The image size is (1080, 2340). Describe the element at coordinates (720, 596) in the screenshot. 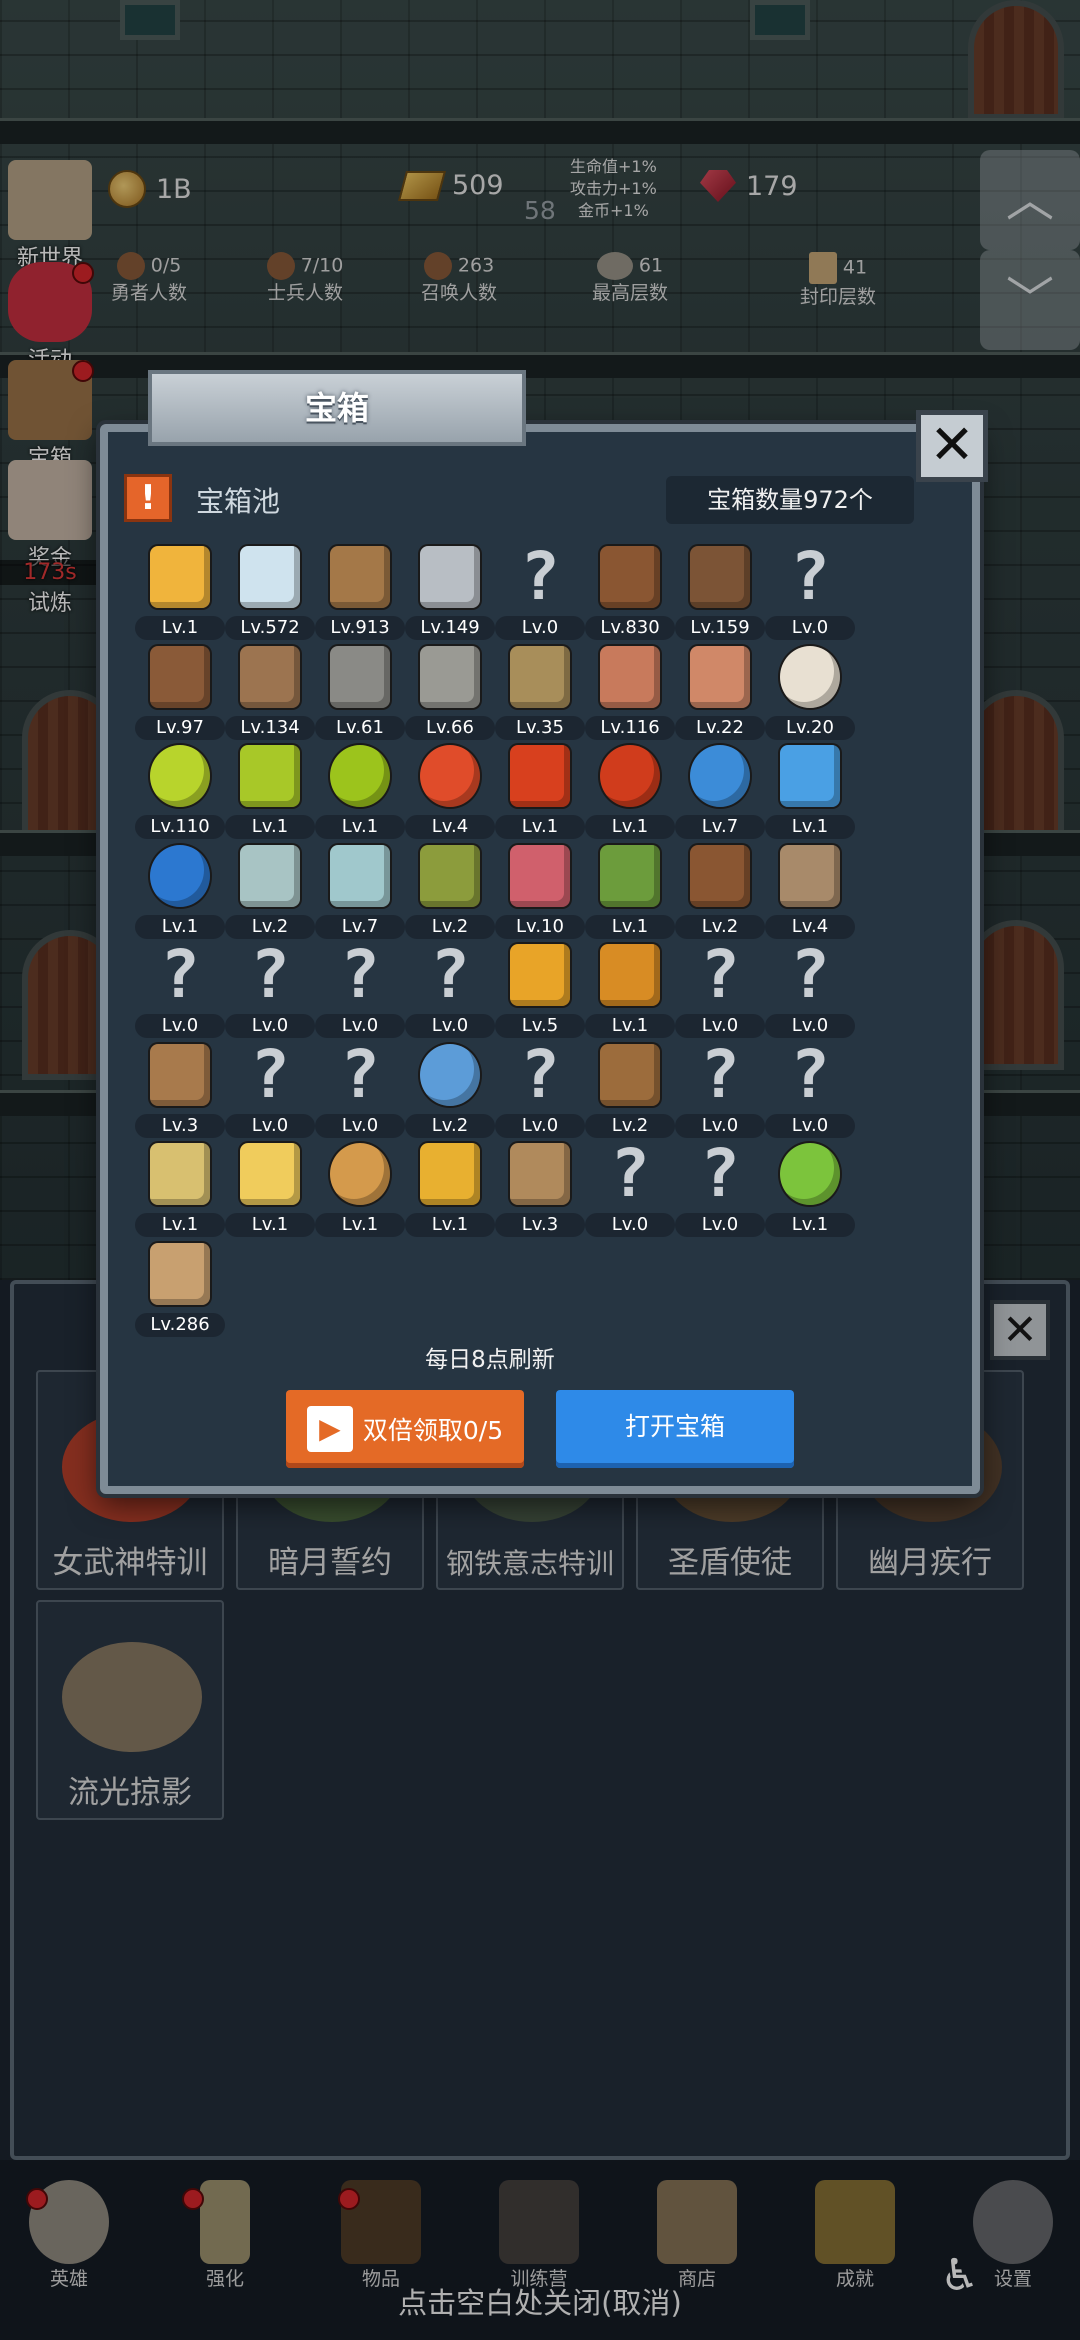

I see `item-cell: Lv.159` at that location.